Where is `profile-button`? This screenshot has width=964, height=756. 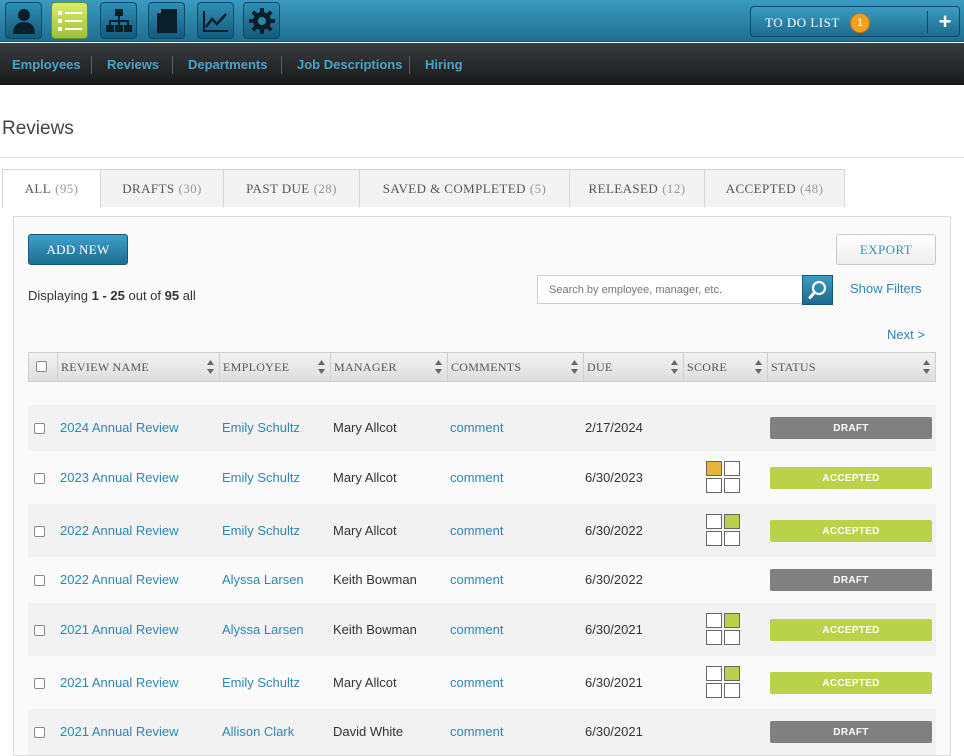 profile-button is located at coordinates (23, 20).